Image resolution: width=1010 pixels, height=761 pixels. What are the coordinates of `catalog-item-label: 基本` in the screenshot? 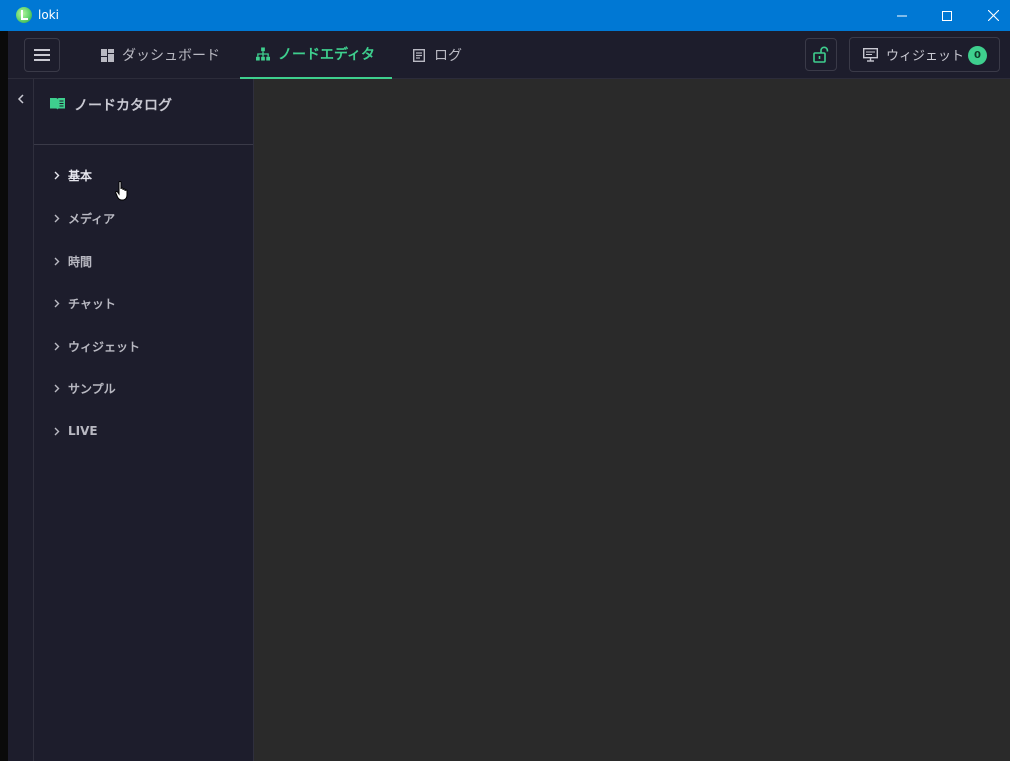 It's located at (80, 175).